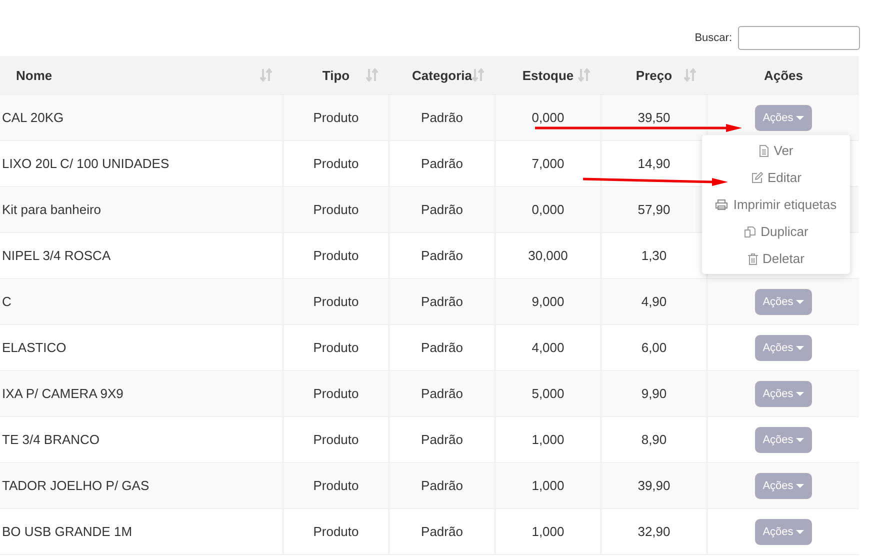 This screenshot has height=559, width=876. Describe the element at coordinates (721, 204) in the screenshot. I see `printer-icon` at that location.